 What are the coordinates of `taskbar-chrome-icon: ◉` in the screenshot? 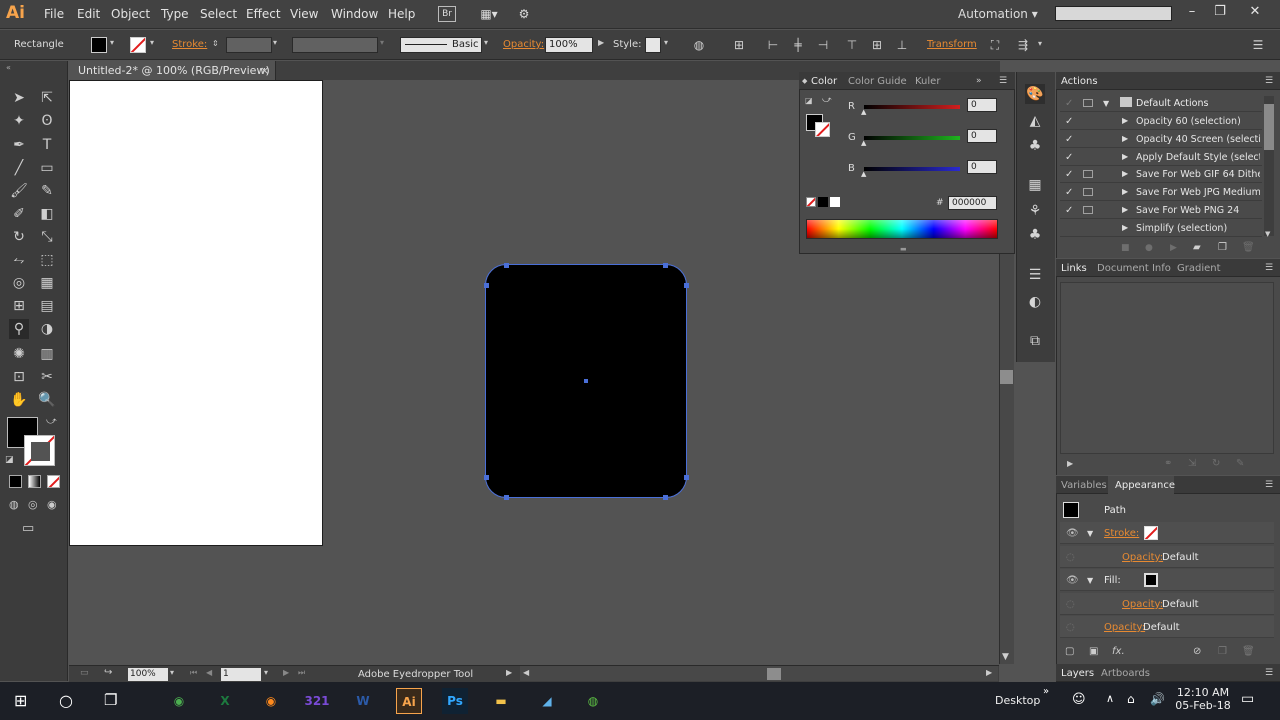 It's located at (179, 701).